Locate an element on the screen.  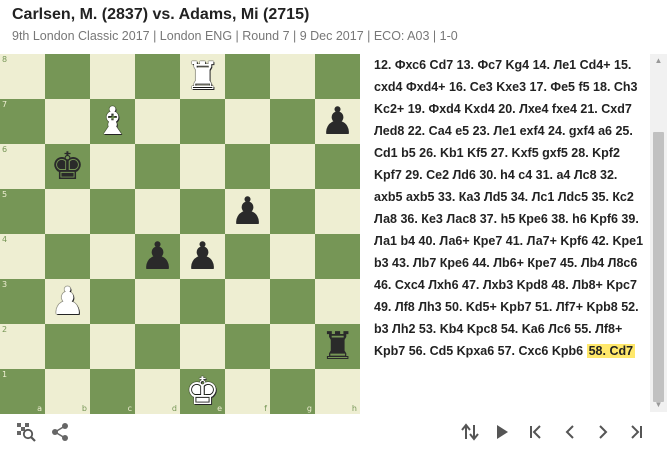
square-g6 is located at coordinates (292, 166).